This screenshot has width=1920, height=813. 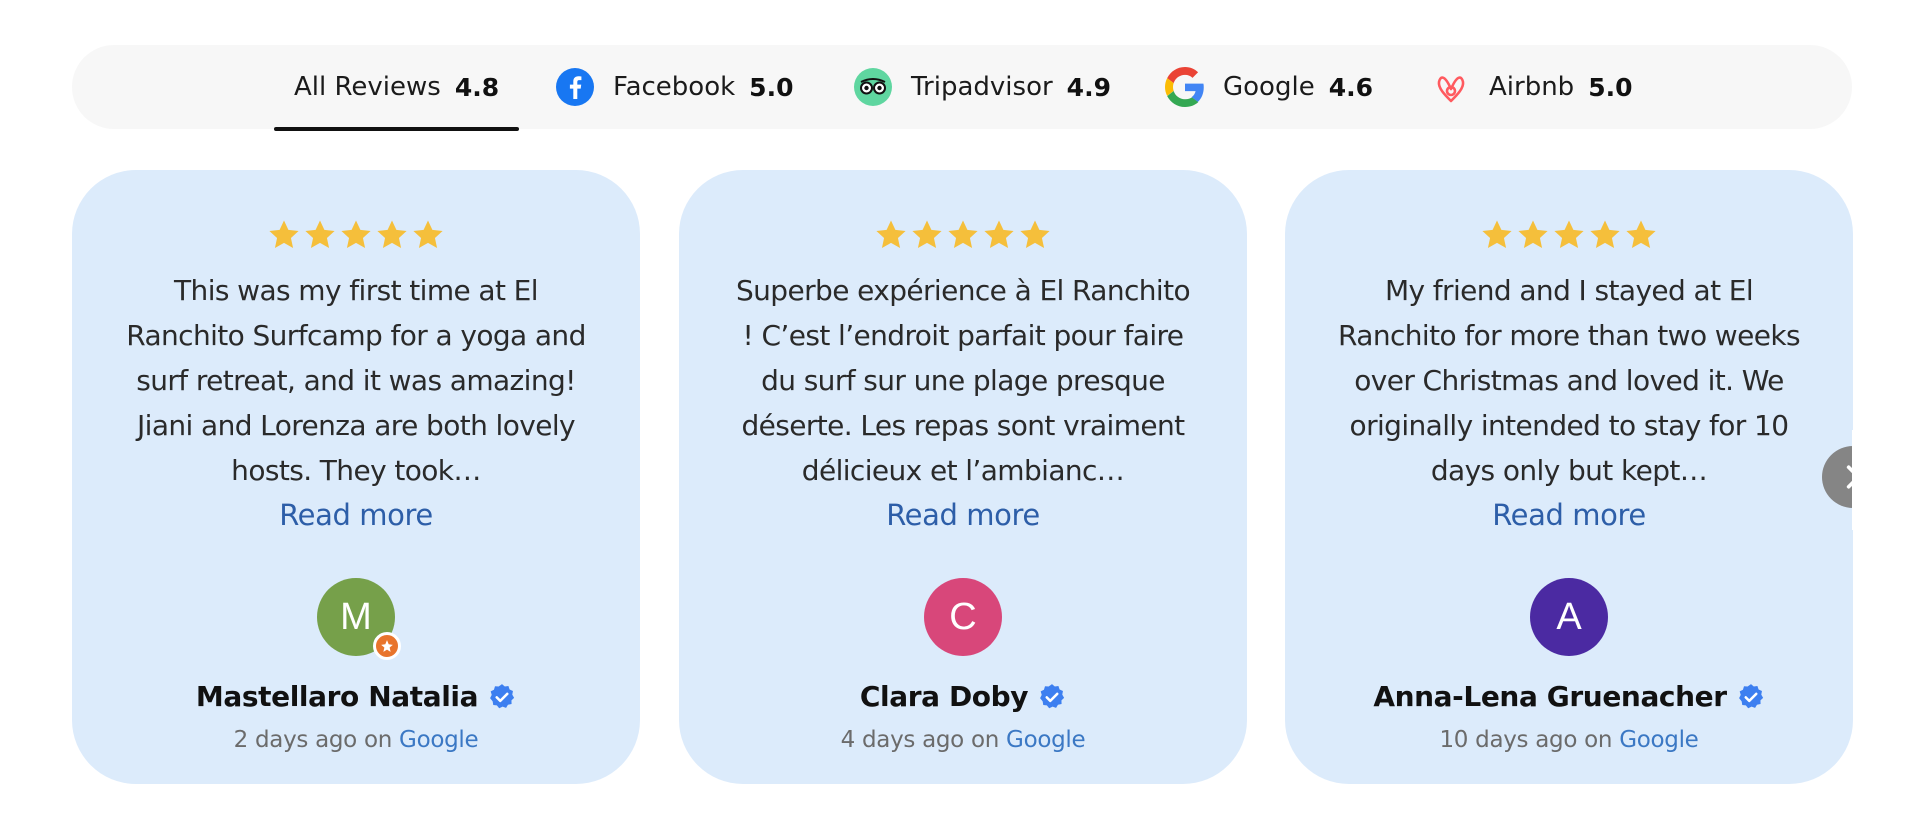 I want to click on tab-score: 4.8, so click(x=477, y=87).